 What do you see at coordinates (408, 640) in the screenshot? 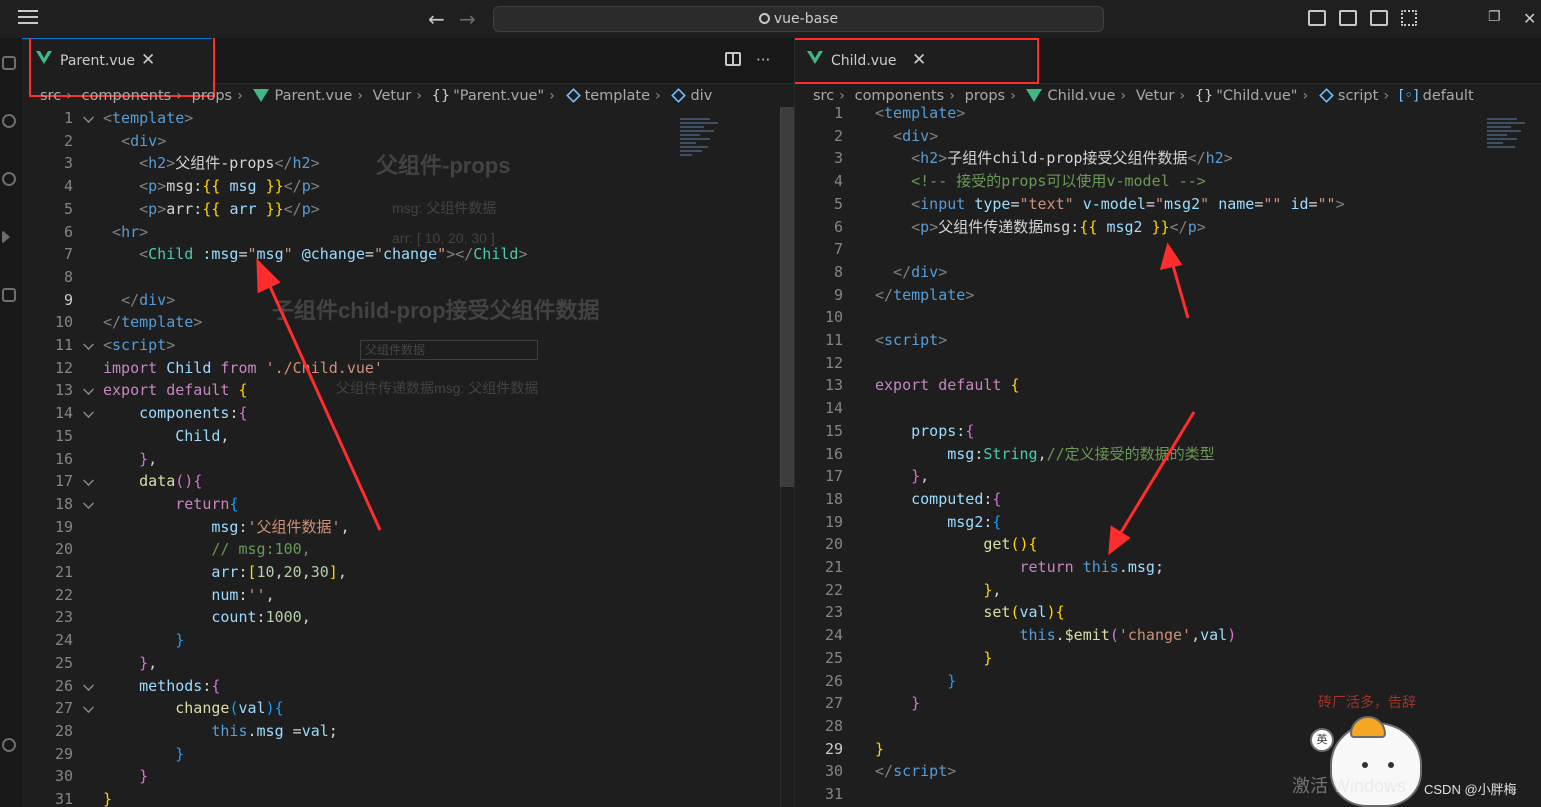
I see `code-line: 24 }` at bounding box center [408, 640].